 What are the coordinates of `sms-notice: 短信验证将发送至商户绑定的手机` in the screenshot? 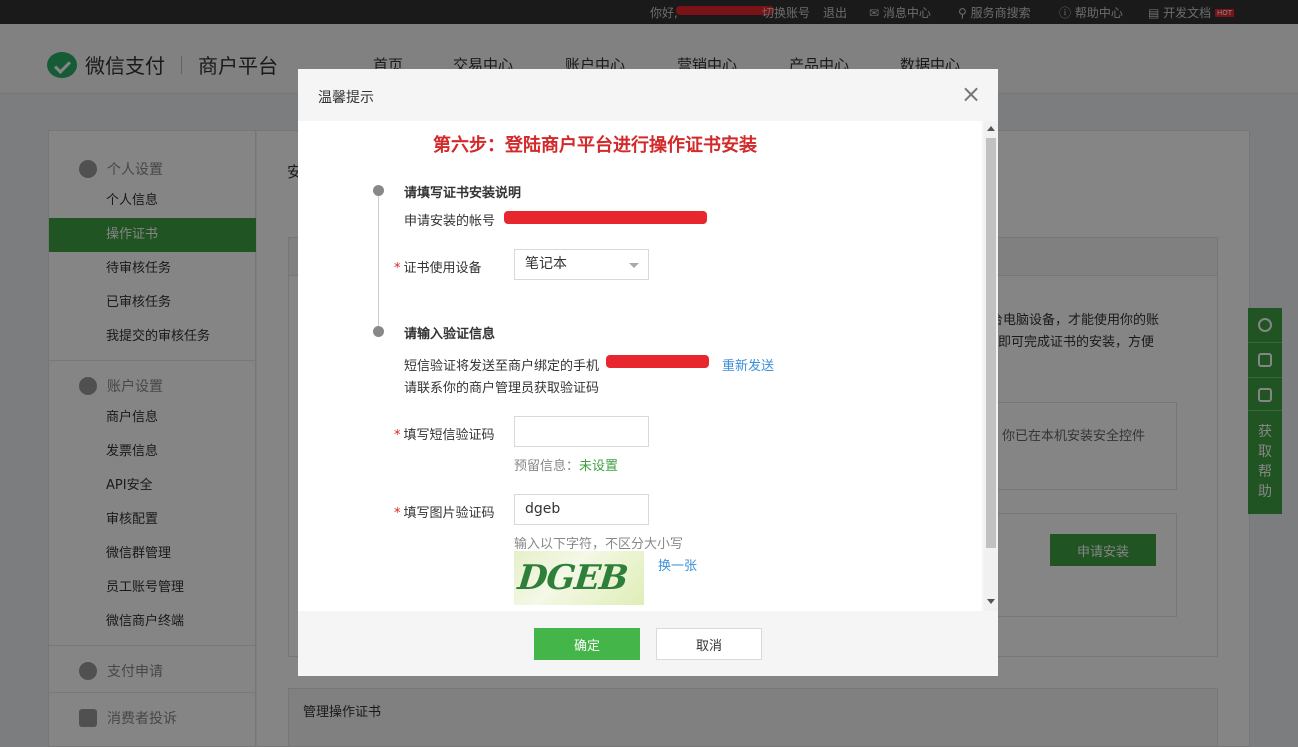 It's located at (502, 366).